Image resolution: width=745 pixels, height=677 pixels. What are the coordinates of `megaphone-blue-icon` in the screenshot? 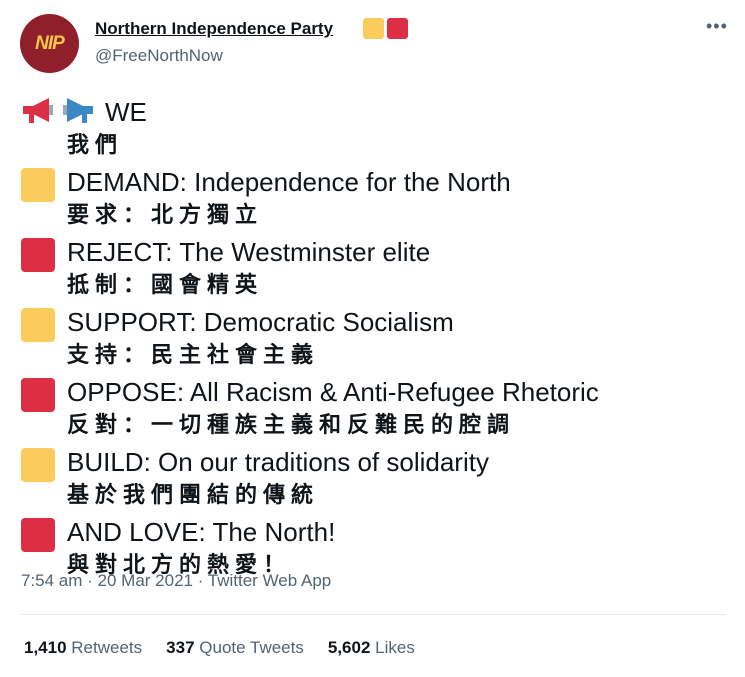 It's located at (78, 110).